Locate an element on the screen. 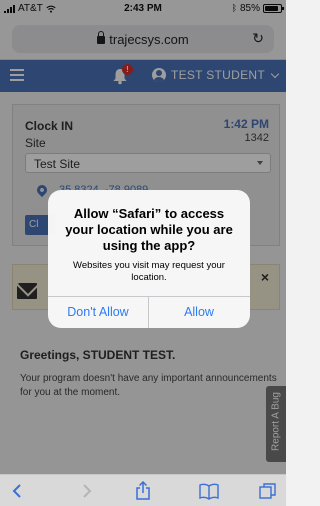 The image size is (320, 506). share-icon is located at coordinates (143, 491).